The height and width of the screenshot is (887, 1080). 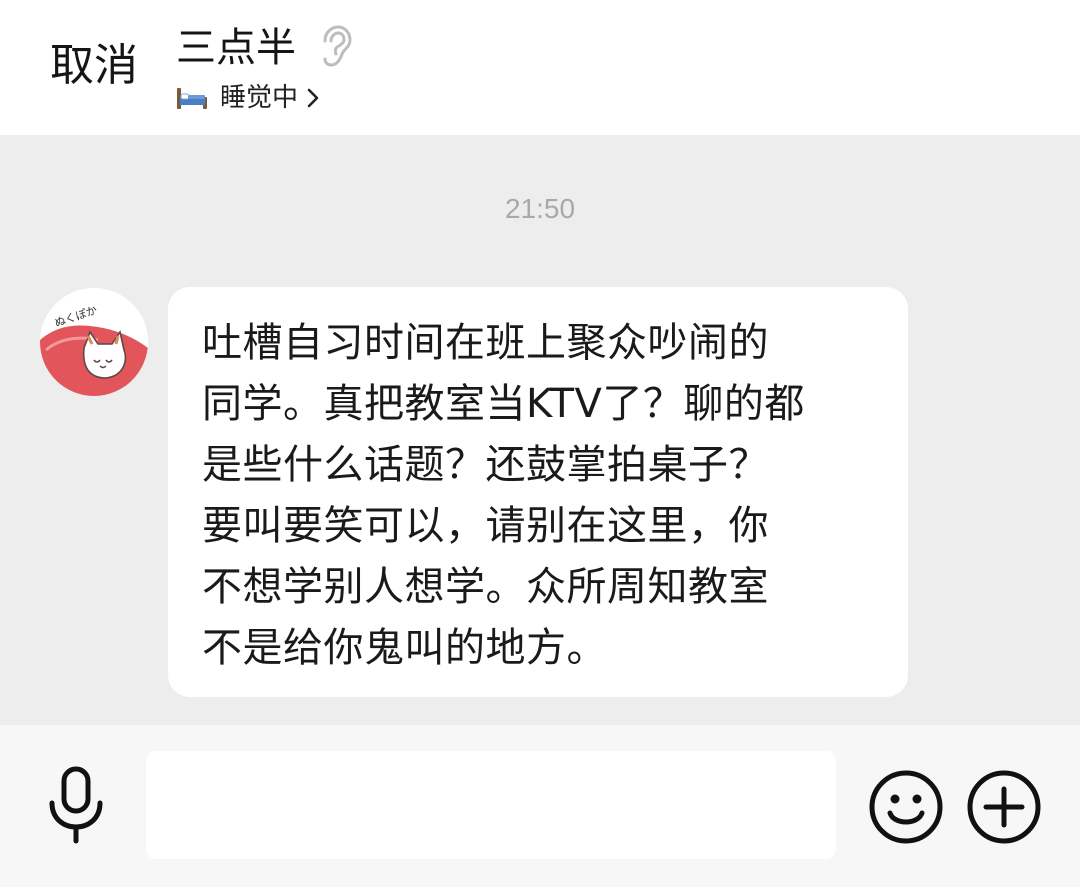 What do you see at coordinates (94, 66) in the screenshot?
I see `cancel-button: 取消` at bounding box center [94, 66].